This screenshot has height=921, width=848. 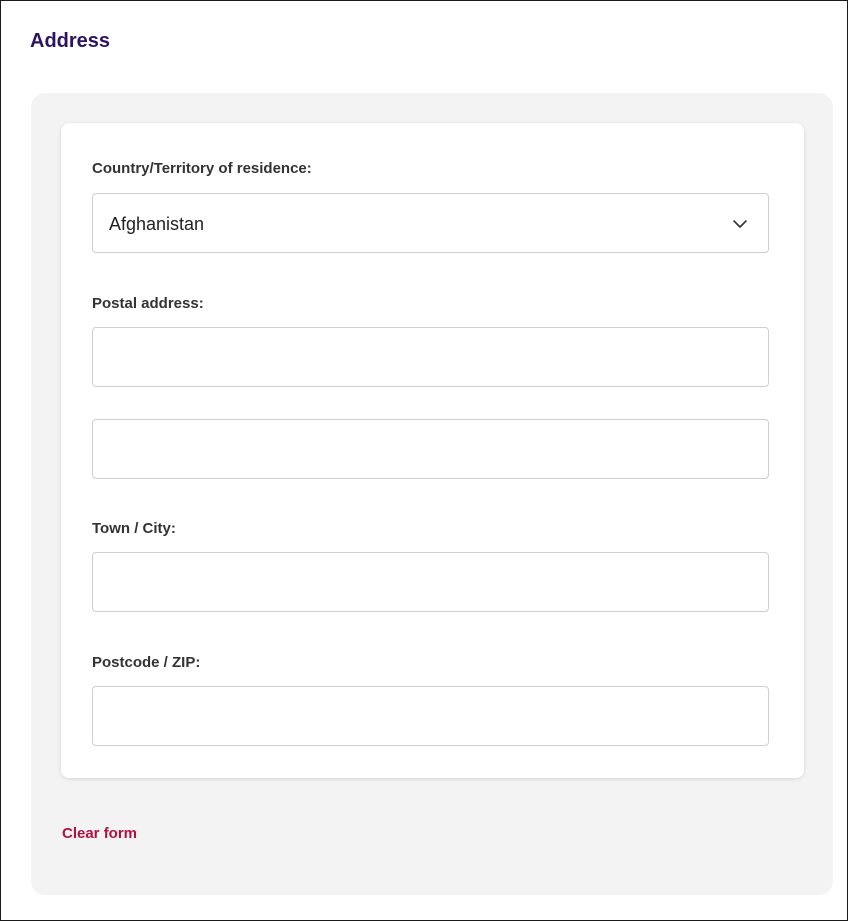 I want to click on country-selected-value: Afghanistan, so click(x=157, y=224).